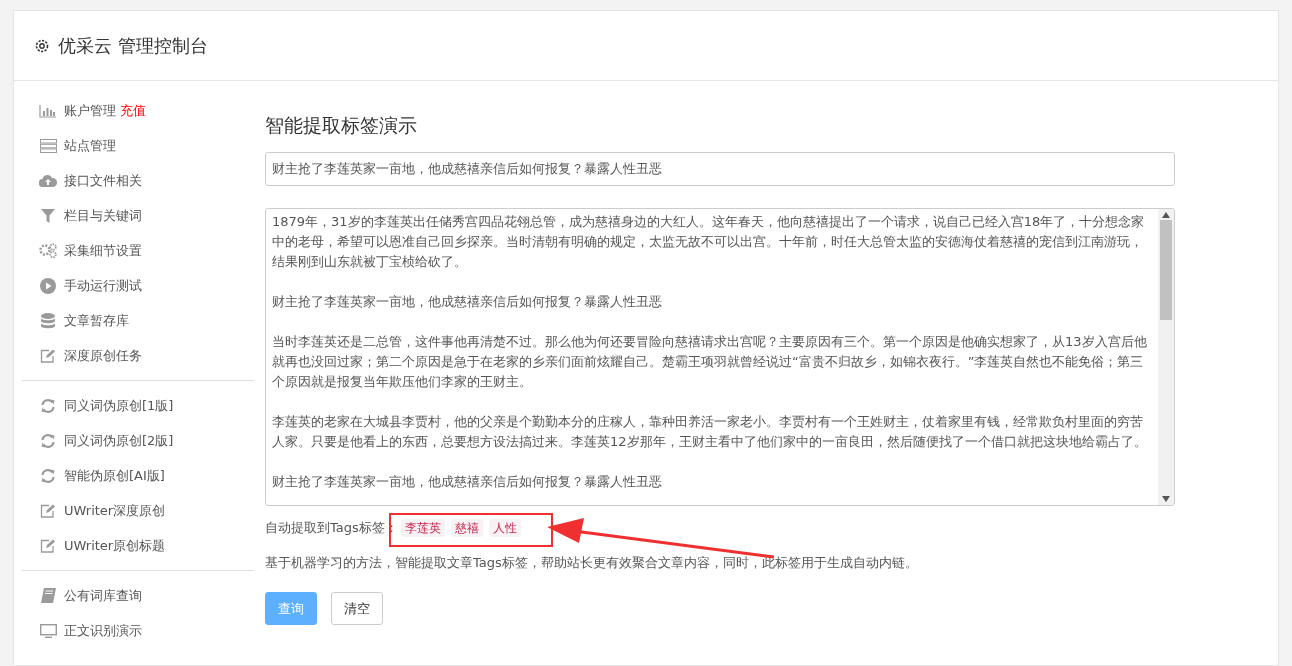 This screenshot has width=1292, height=666. Describe the element at coordinates (48, 285) in the screenshot. I see `play-icon` at that location.